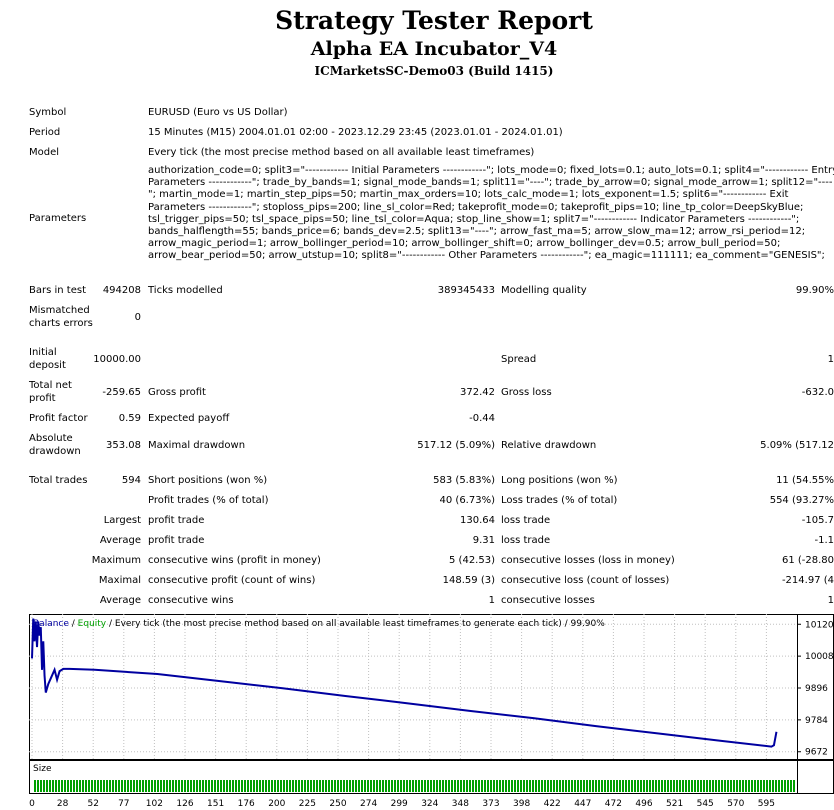 Image resolution: width=834 pixels, height=810 pixels. What do you see at coordinates (814, 290) in the screenshot?
I see `quality-value: 99.90%` at bounding box center [814, 290].